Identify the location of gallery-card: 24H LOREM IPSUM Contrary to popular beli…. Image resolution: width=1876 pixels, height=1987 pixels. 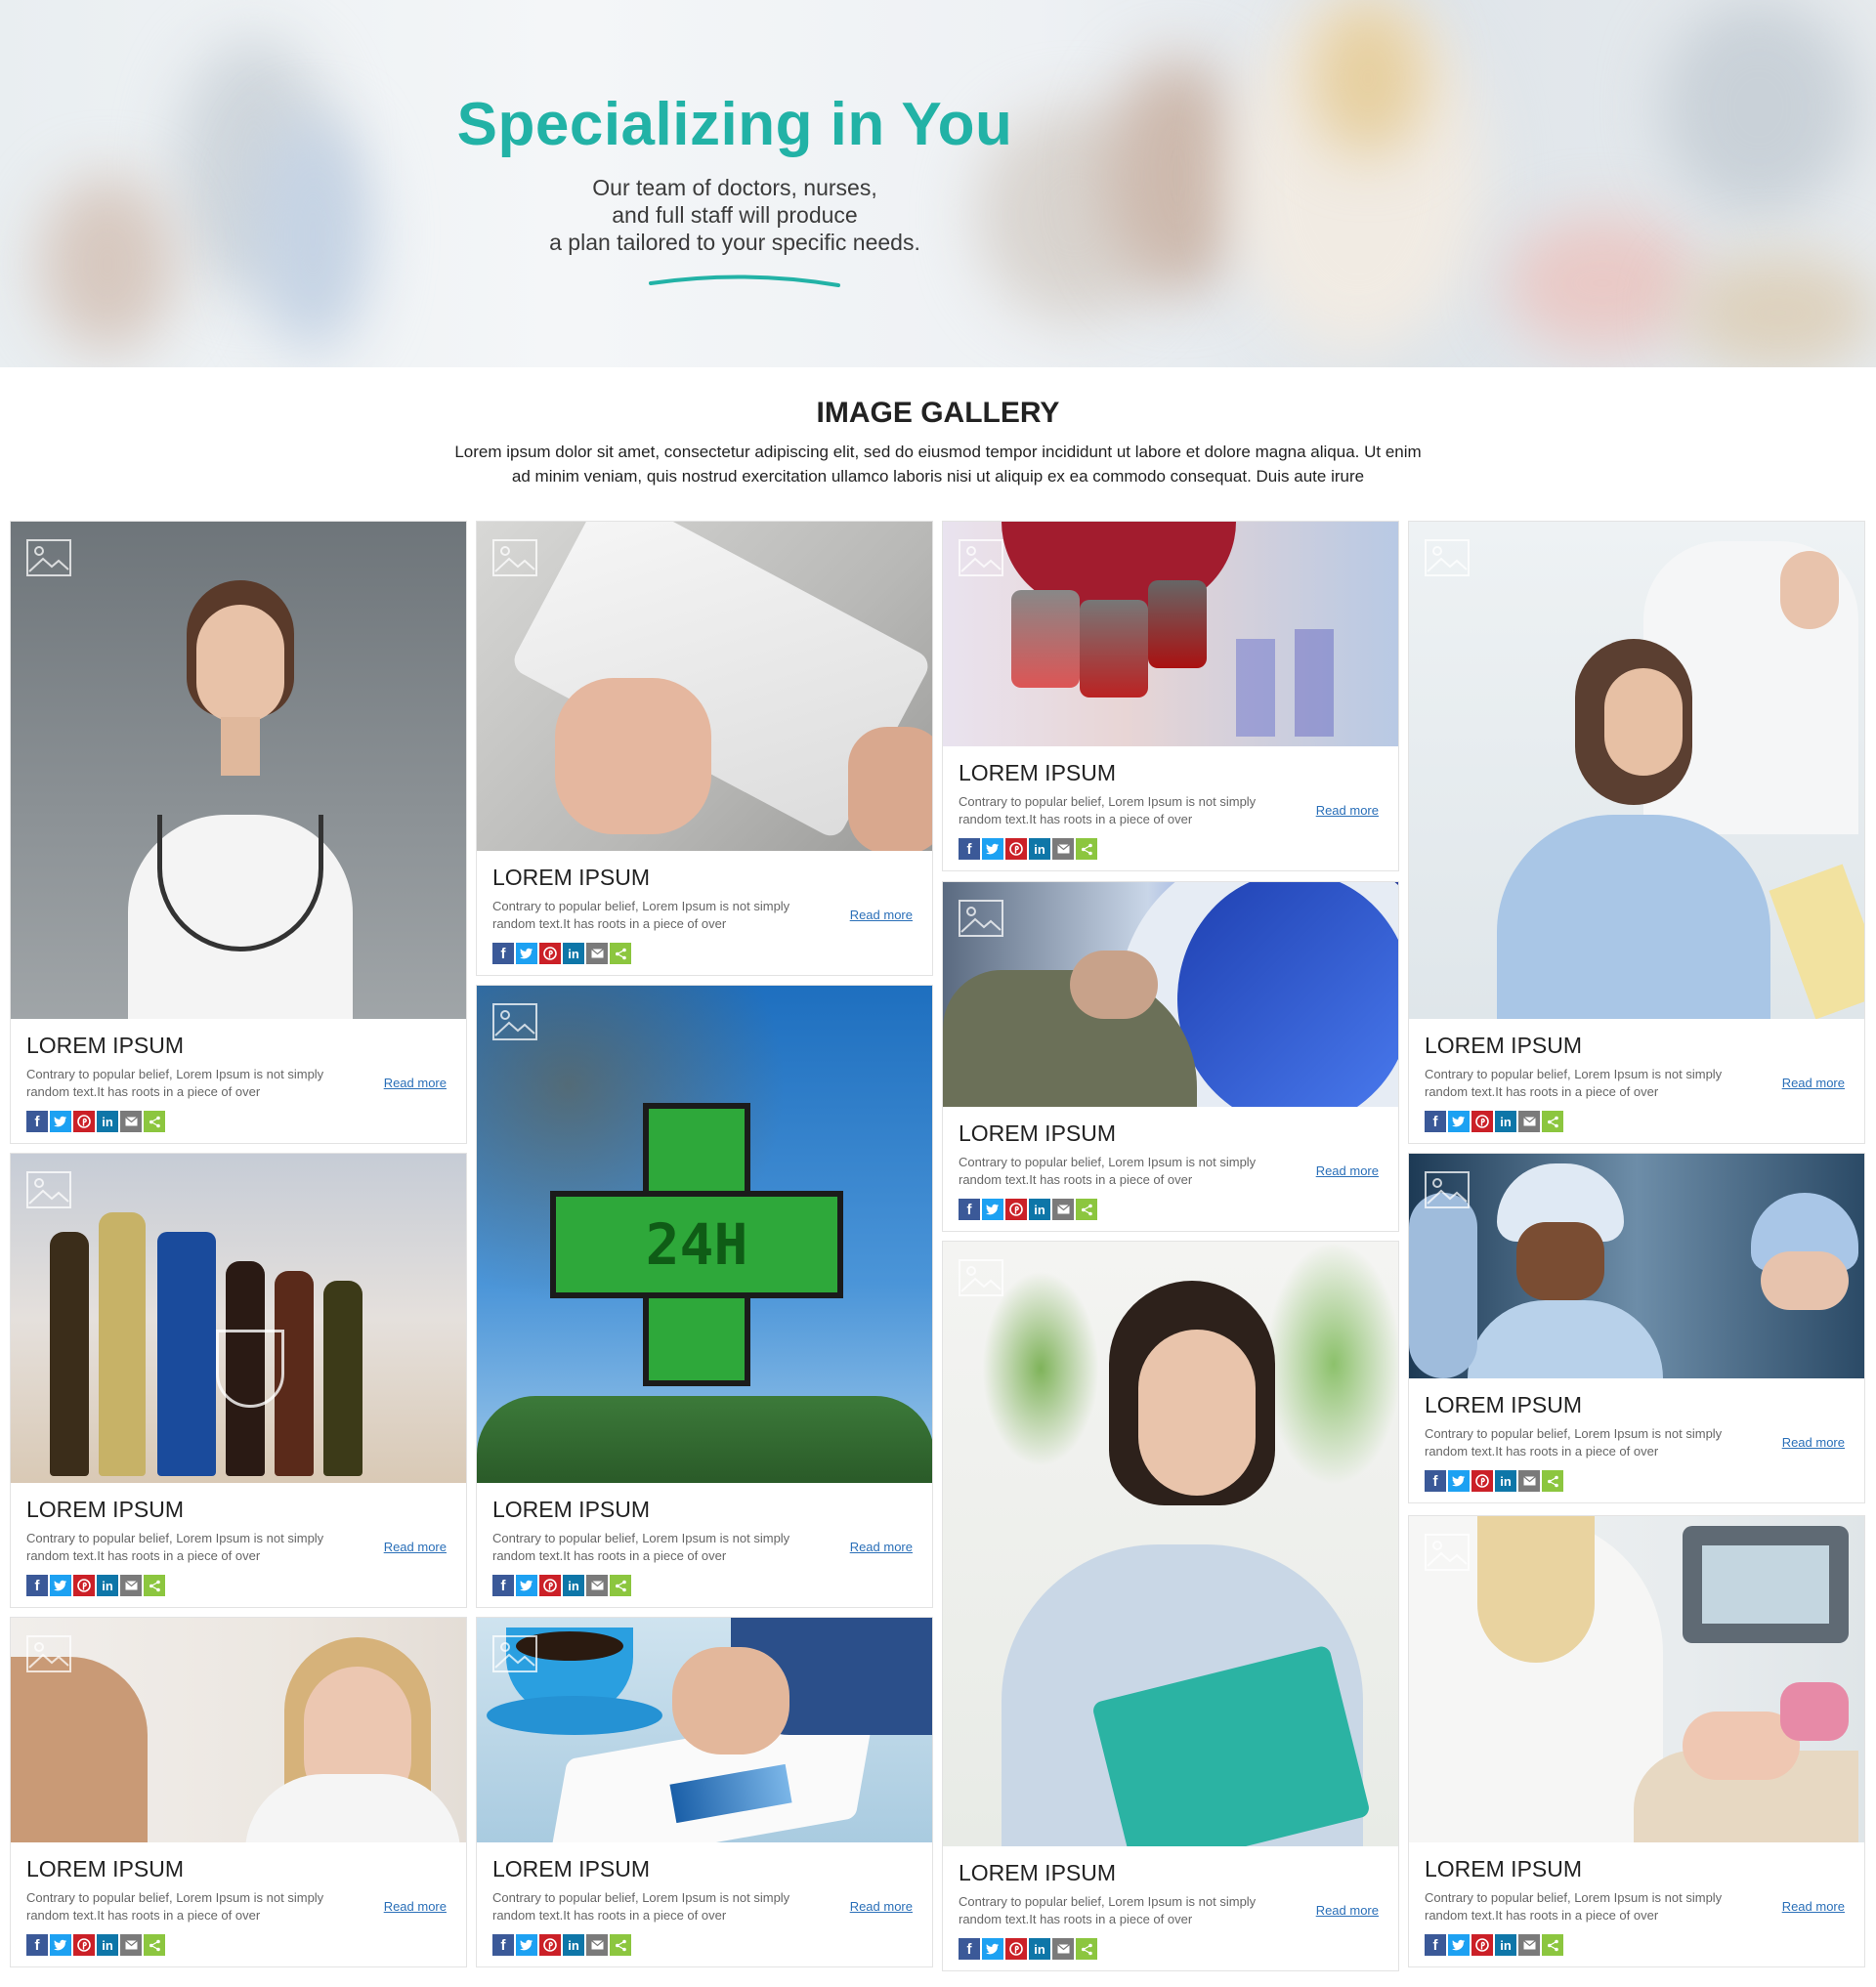
(704, 1296).